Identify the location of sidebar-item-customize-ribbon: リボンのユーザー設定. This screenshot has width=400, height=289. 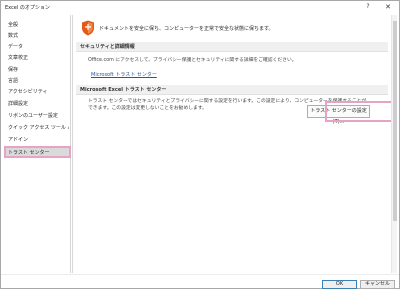
(37, 116).